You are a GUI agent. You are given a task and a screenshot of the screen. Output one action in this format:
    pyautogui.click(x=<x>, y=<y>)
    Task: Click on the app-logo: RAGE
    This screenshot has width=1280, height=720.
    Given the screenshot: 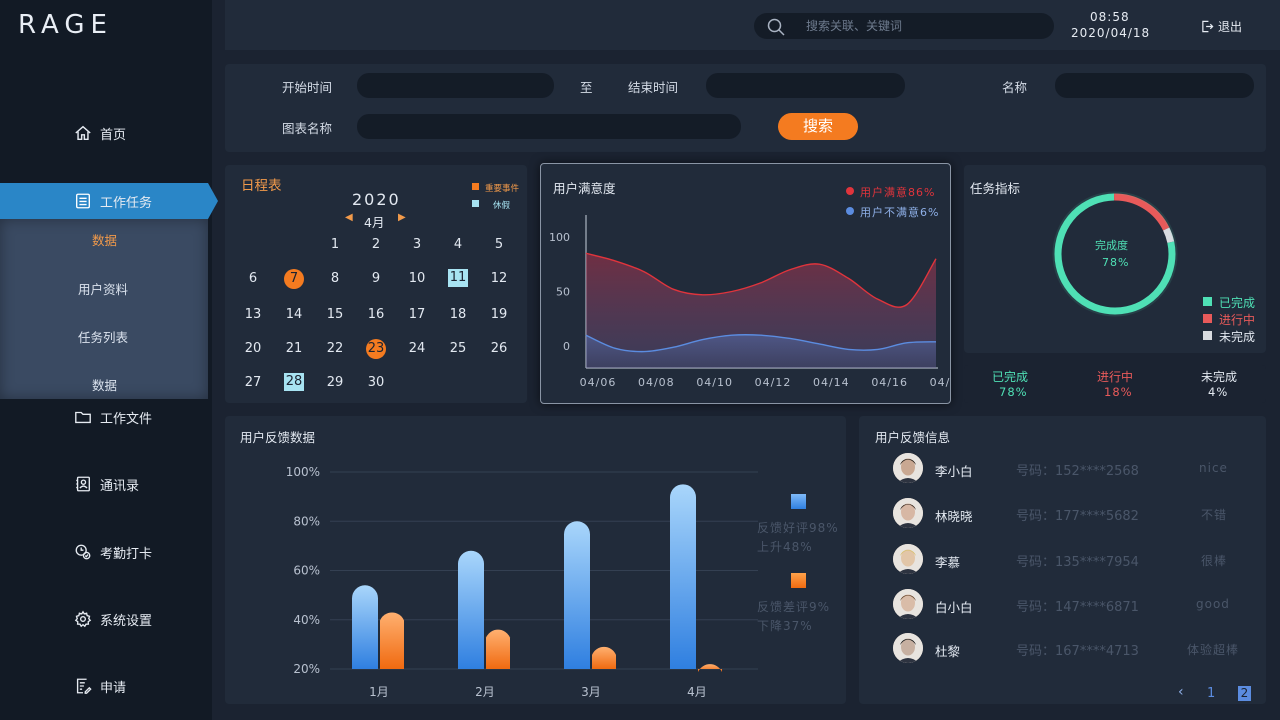 What is the action you would take?
    pyautogui.click(x=65, y=25)
    